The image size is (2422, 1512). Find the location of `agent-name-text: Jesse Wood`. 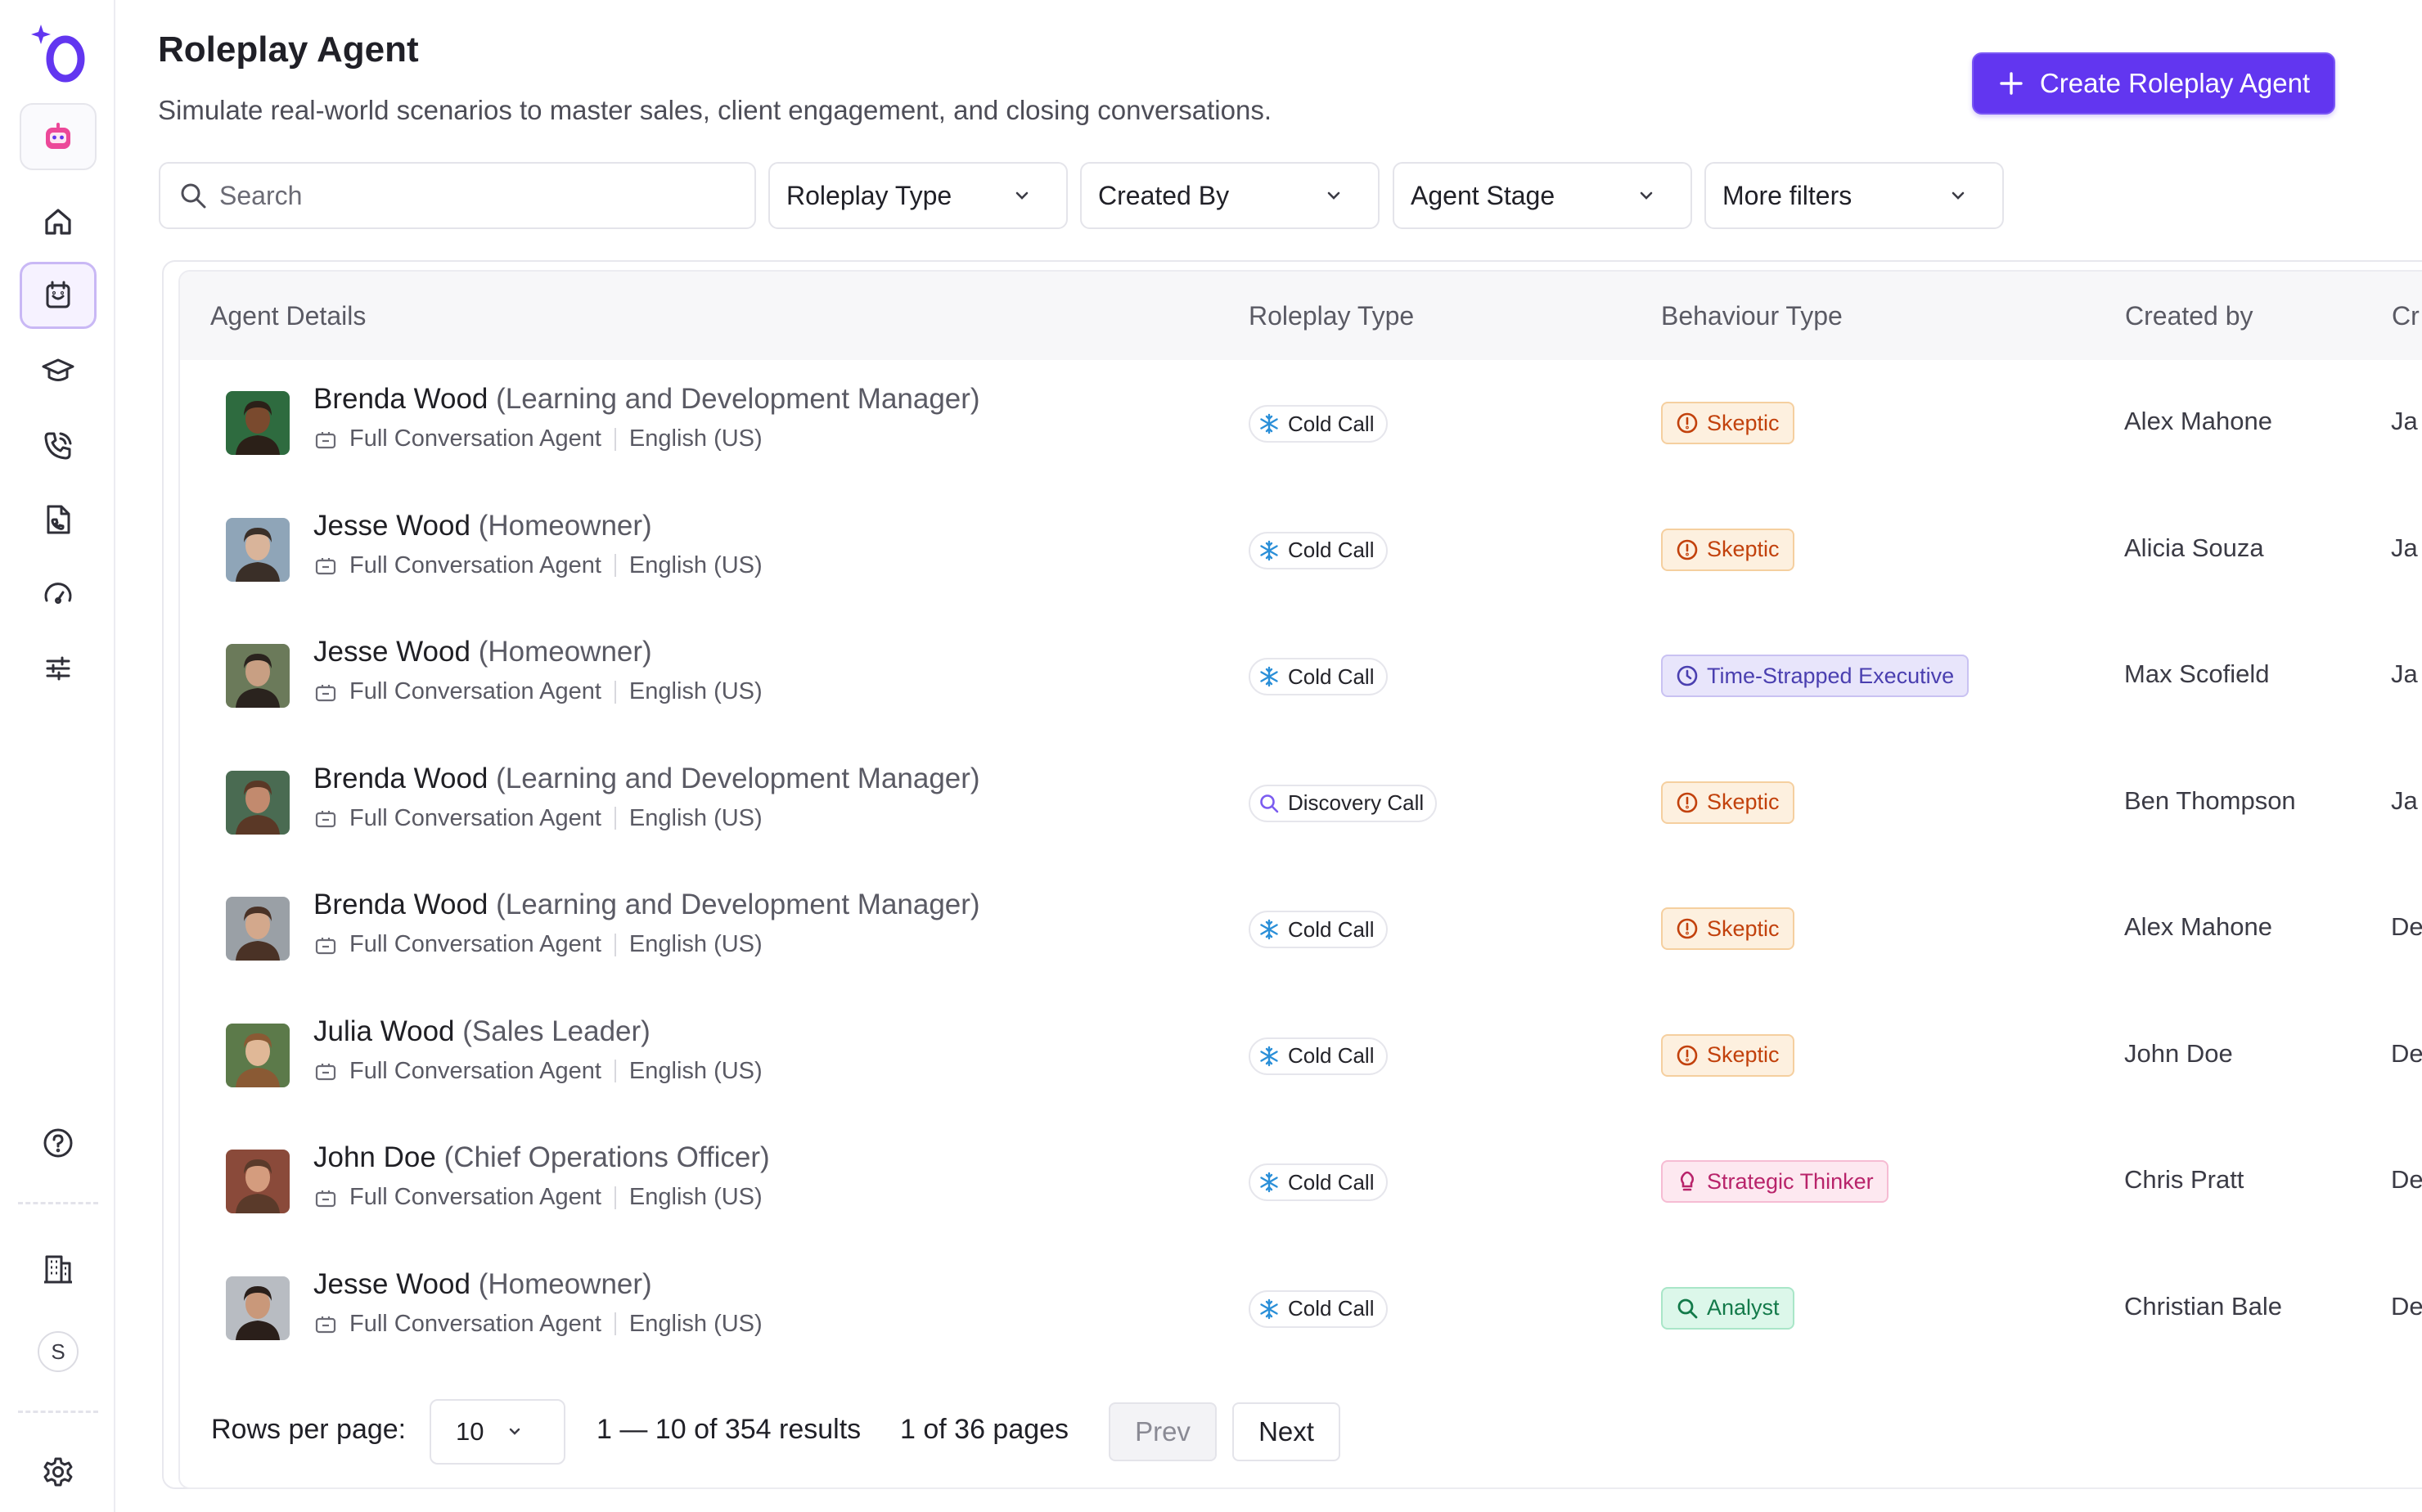

agent-name-text: Jesse Wood is located at coordinates (391, 1284).